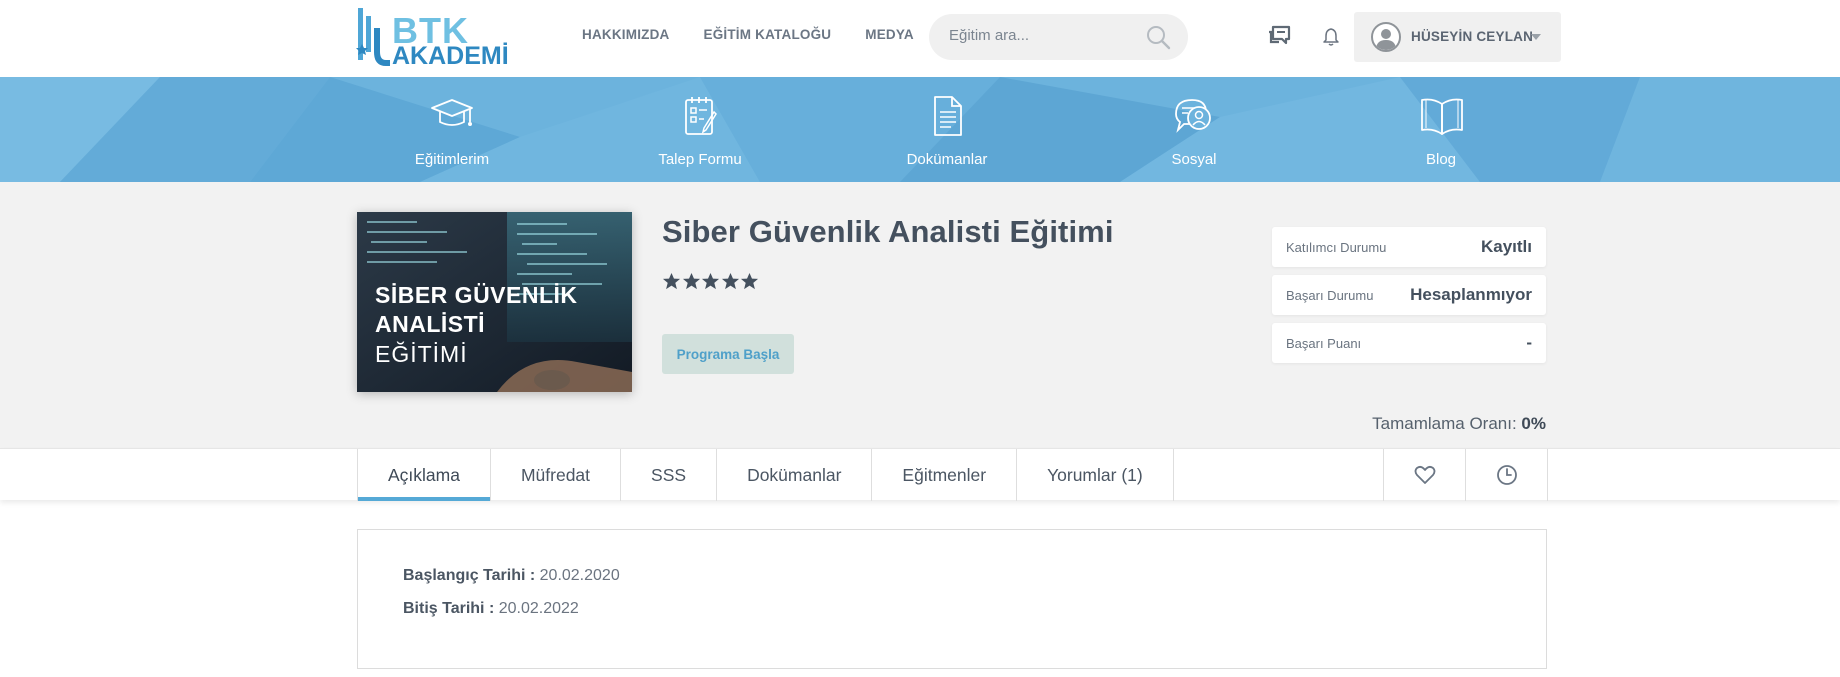 The image size is (1840, 677). I want to click on quicklink-blog: Blog, so click(1441, 129).